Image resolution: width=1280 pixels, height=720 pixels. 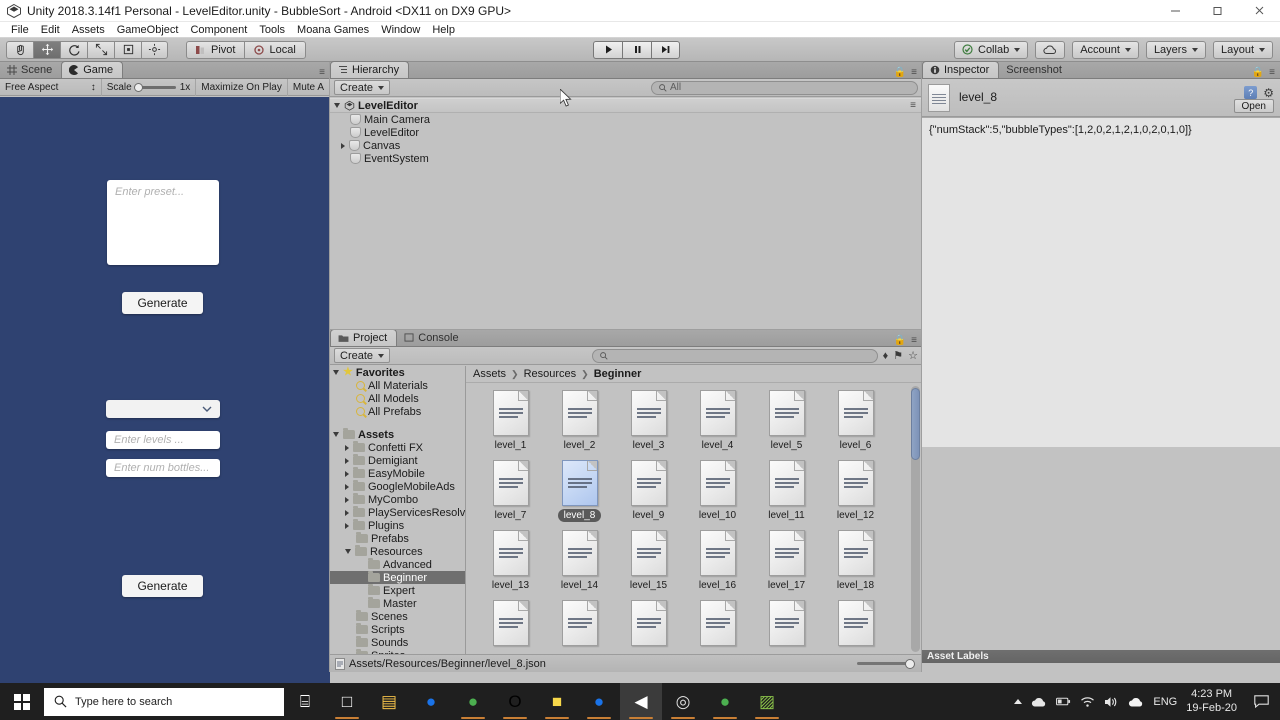 I want to click on pause-button, so click(x=636, y=49).